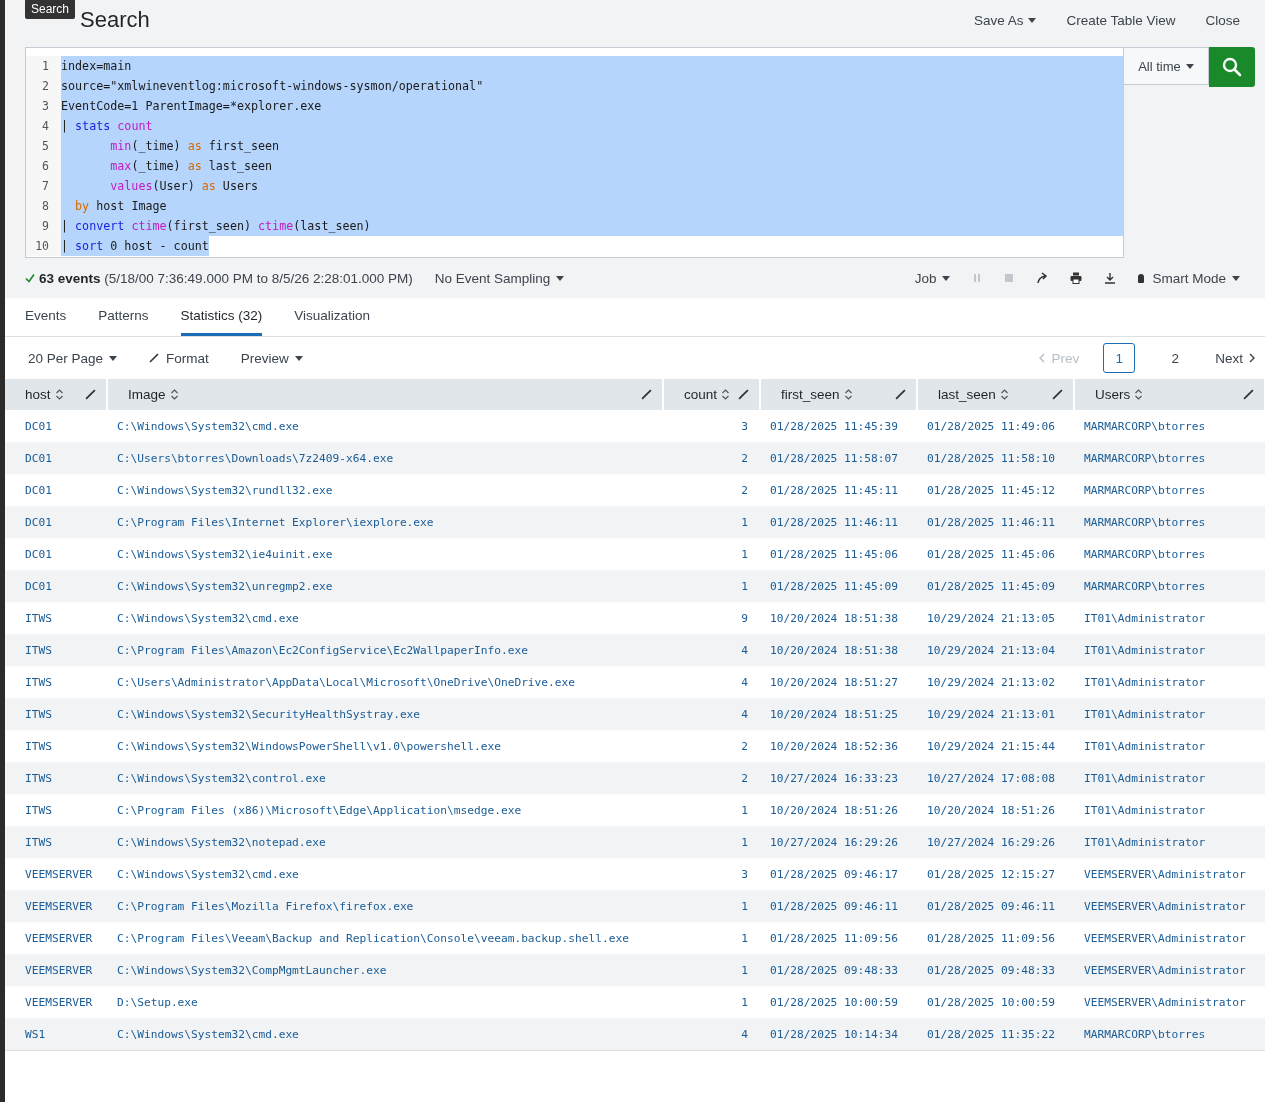 The image size is (1265, 1102). Describe the element at coordinates (385, 906) in the screenshot. I see `table-cell: C:\Program Files\Mozilla Firefox\firefox.exe` at that location.